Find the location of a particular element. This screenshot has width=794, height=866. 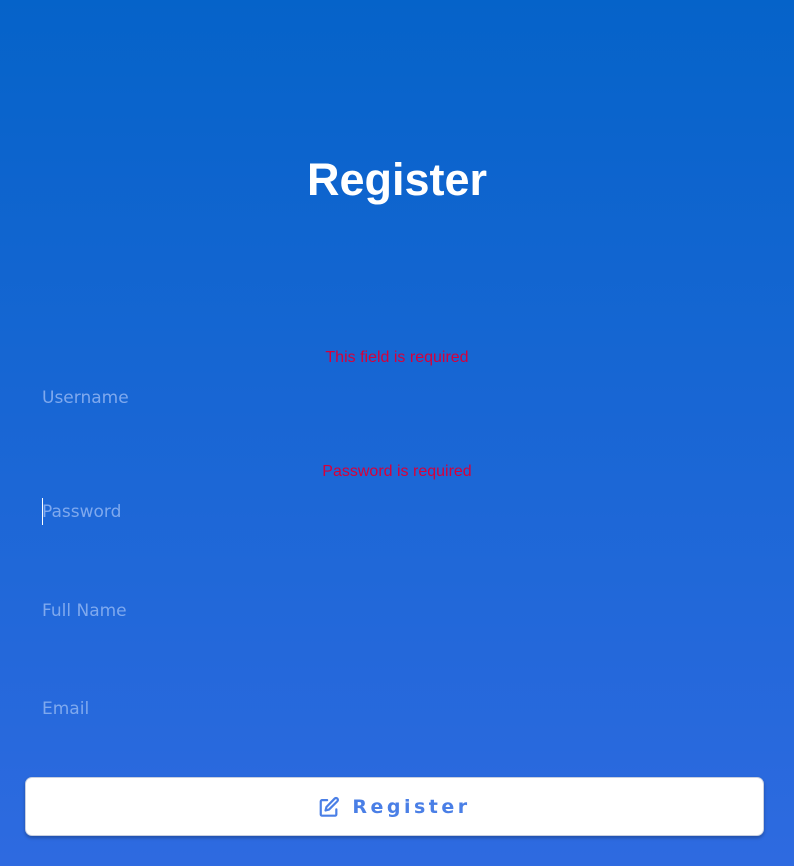

register-button-label: Register is located at coordinates (411, 806).